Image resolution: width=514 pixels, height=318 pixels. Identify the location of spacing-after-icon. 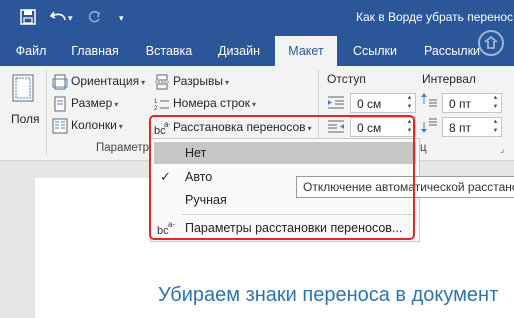
(429, 126).